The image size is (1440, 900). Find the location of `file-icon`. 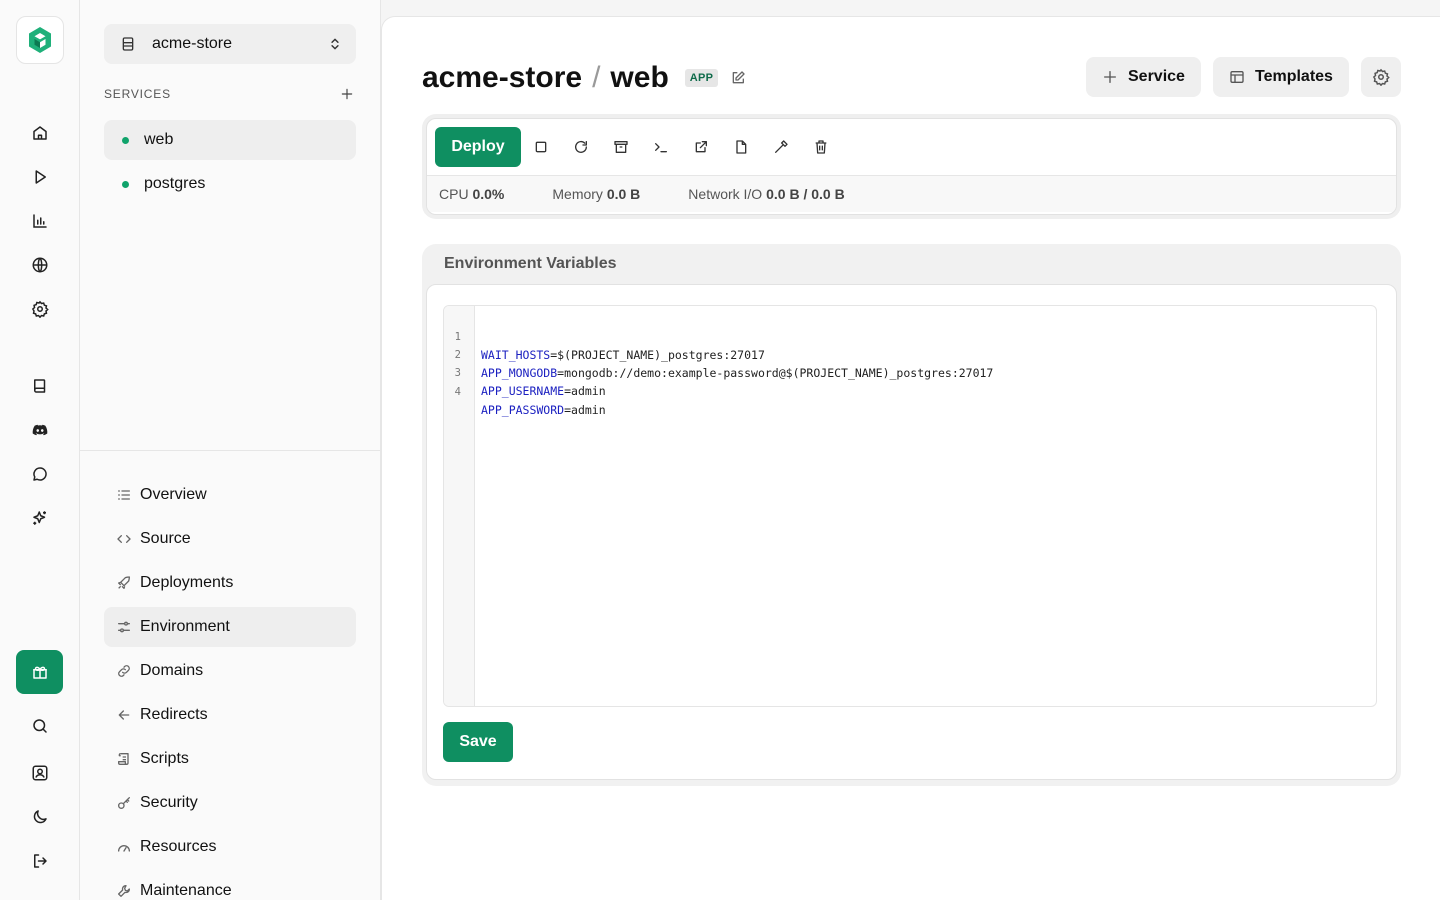

file-icon is located at coordinates (741, 147).